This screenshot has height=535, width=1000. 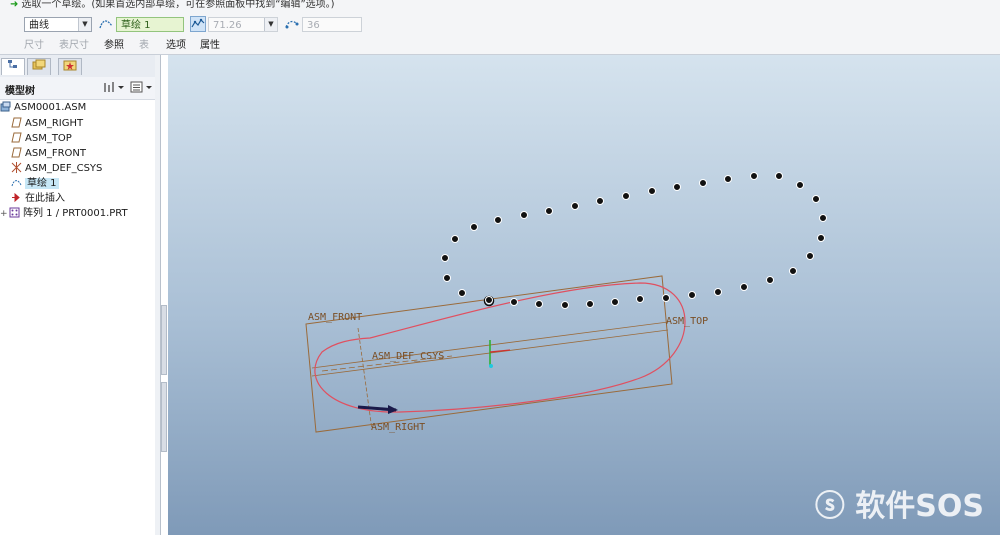 I want to click on csys-label: ASM_DEF_CSYS, so click(x=408, y=356).